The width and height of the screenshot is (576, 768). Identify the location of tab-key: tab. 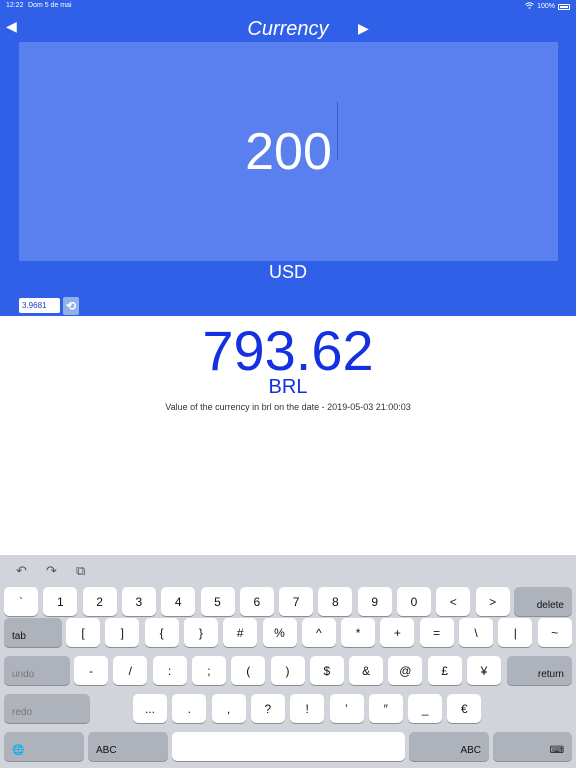
(33, 632).